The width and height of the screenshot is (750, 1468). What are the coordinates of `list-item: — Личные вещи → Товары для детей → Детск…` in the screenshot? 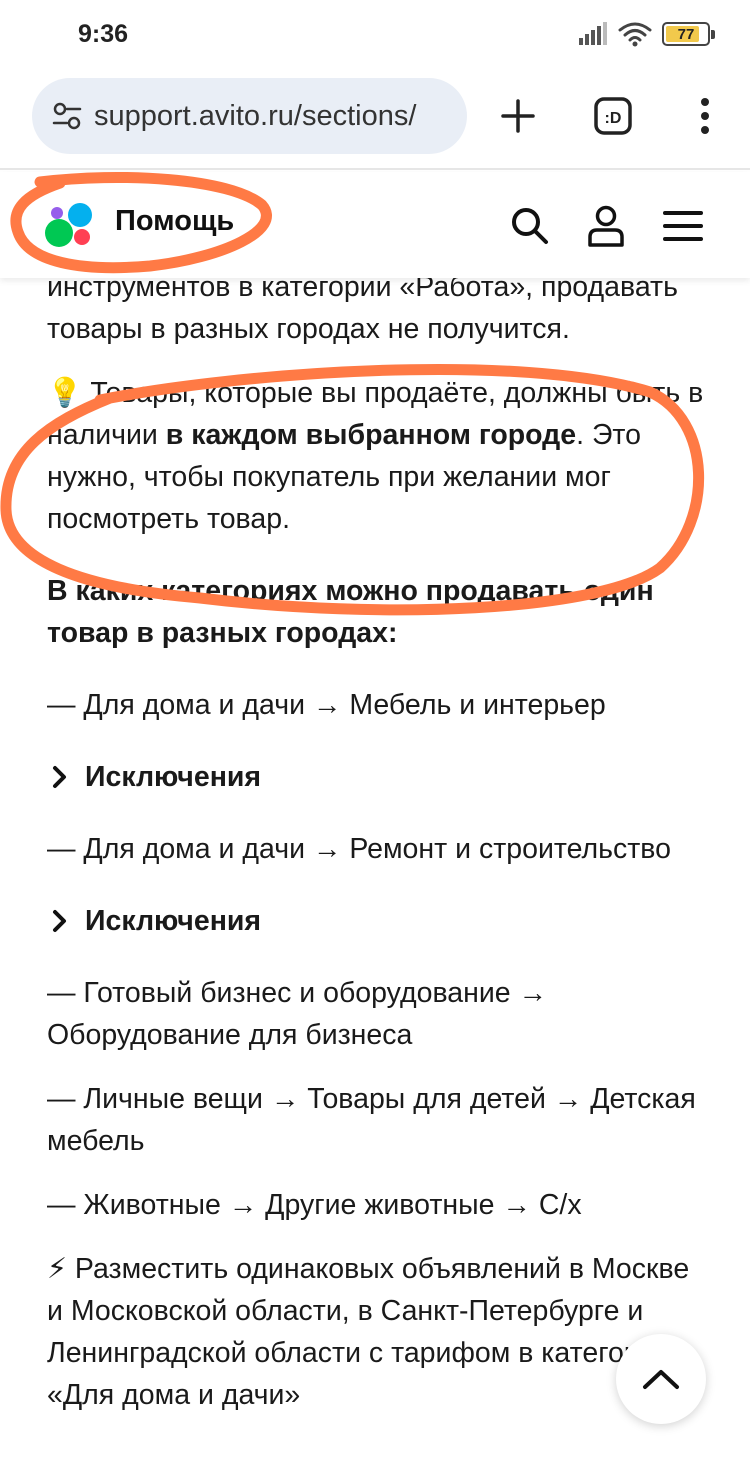 It's located at (371, 1120).